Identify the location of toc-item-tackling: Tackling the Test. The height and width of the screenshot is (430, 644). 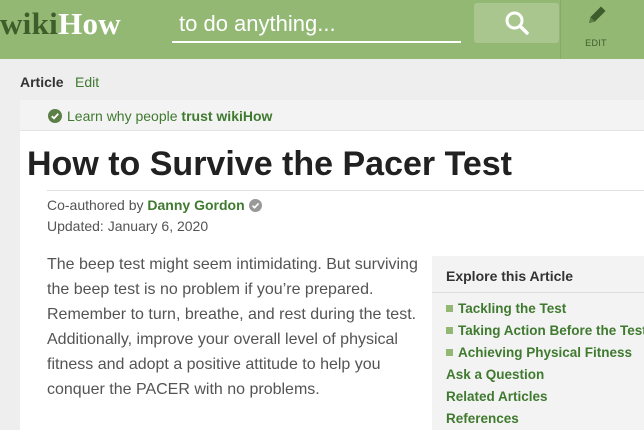
(506, 308).